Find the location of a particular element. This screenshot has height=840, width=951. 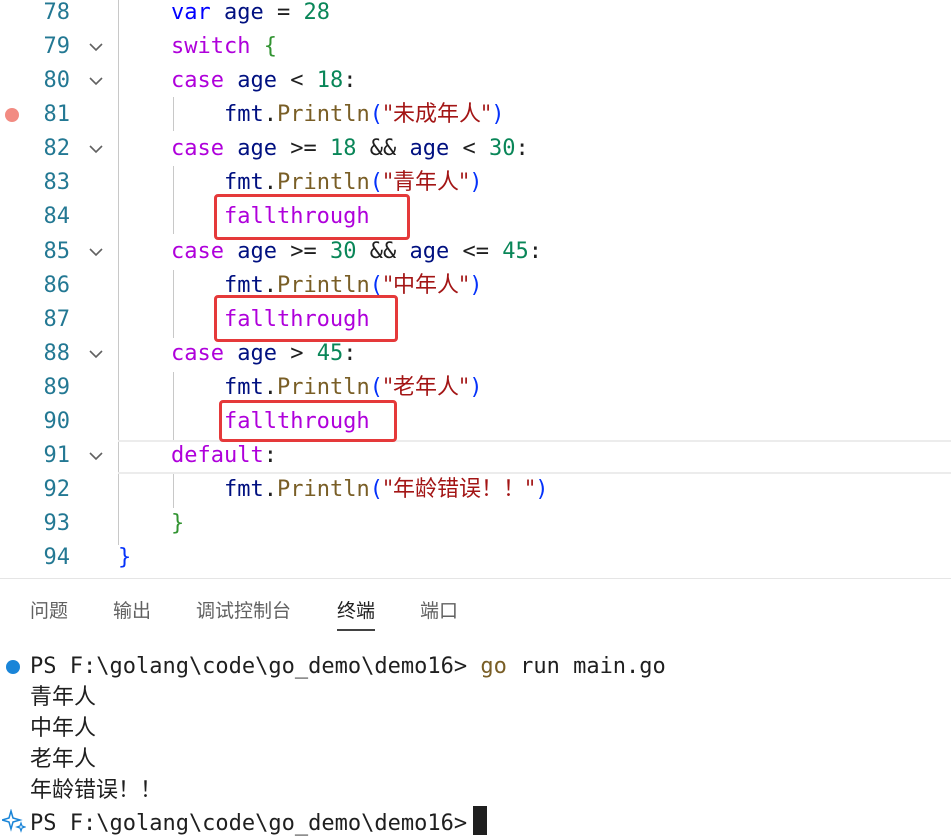

code-line: 82 case age >= 18 && age < 30: is located at coordinates (475, 149).